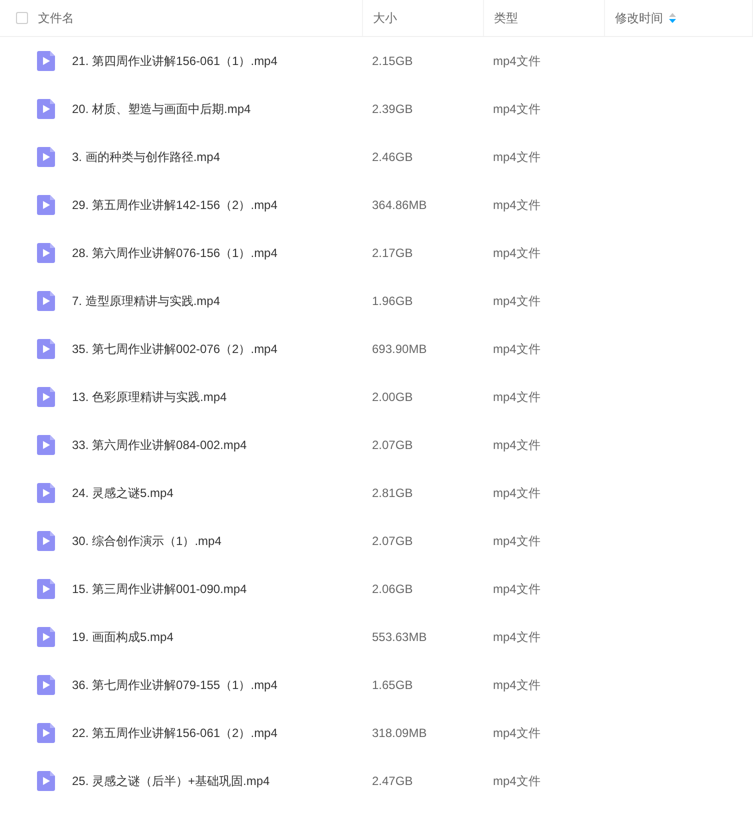 The height and width of the screenshot is (813, 753). Describe the element at coordinates (56, 18) in the screenshot. I see `column-header: 文件名` at that location.